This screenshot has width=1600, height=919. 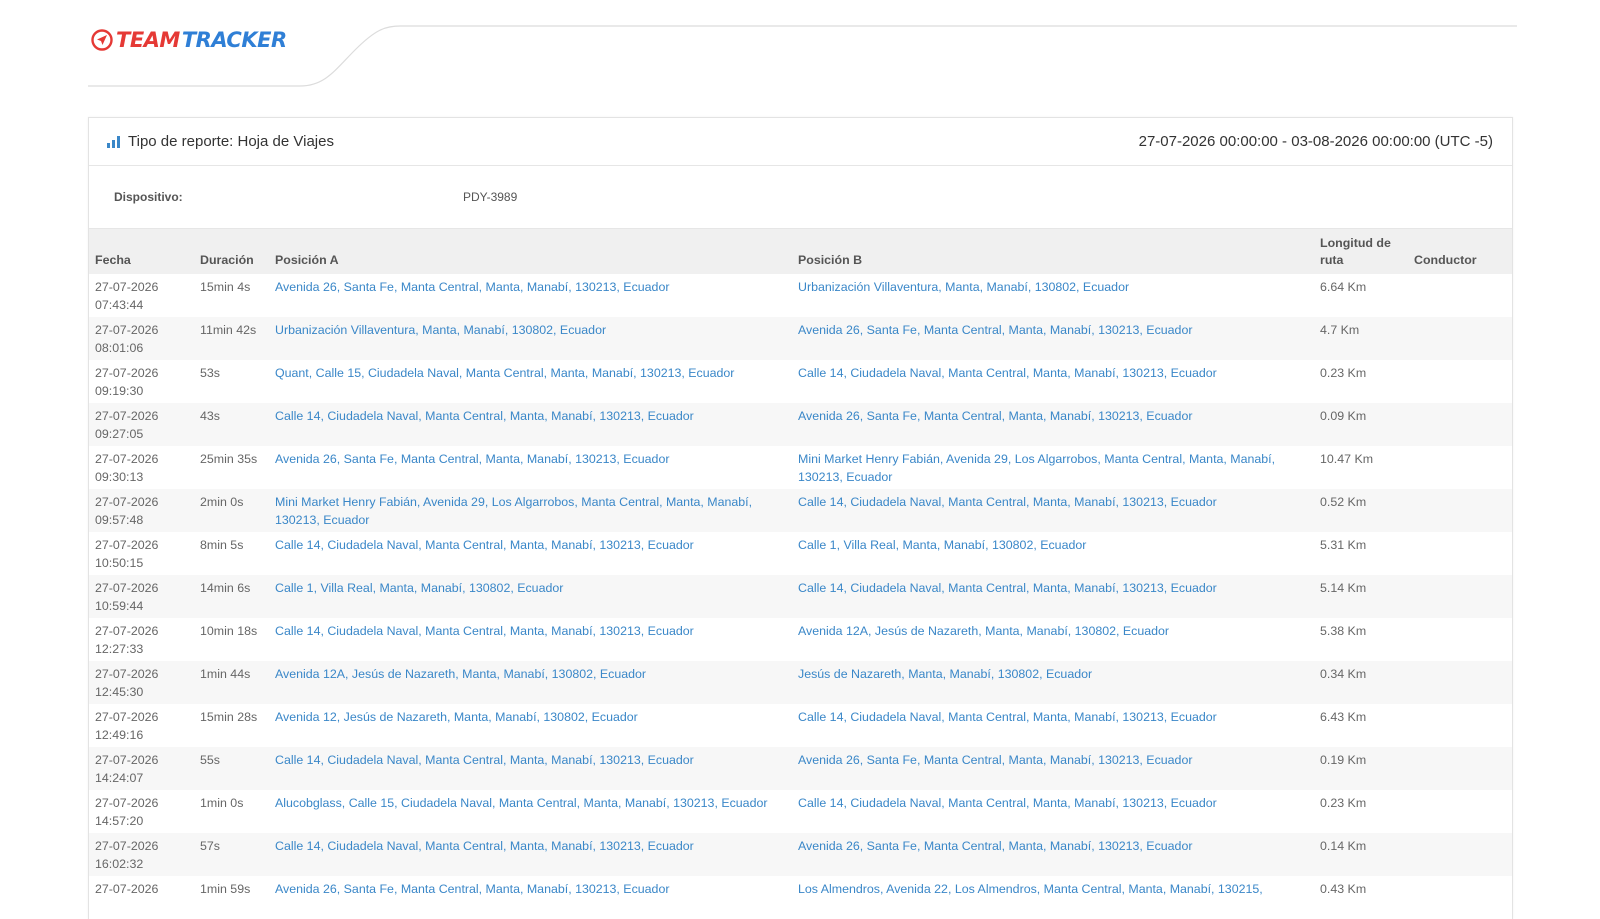 I want to click on col-posicion-a: Posición A, so click(x=530, y=251).